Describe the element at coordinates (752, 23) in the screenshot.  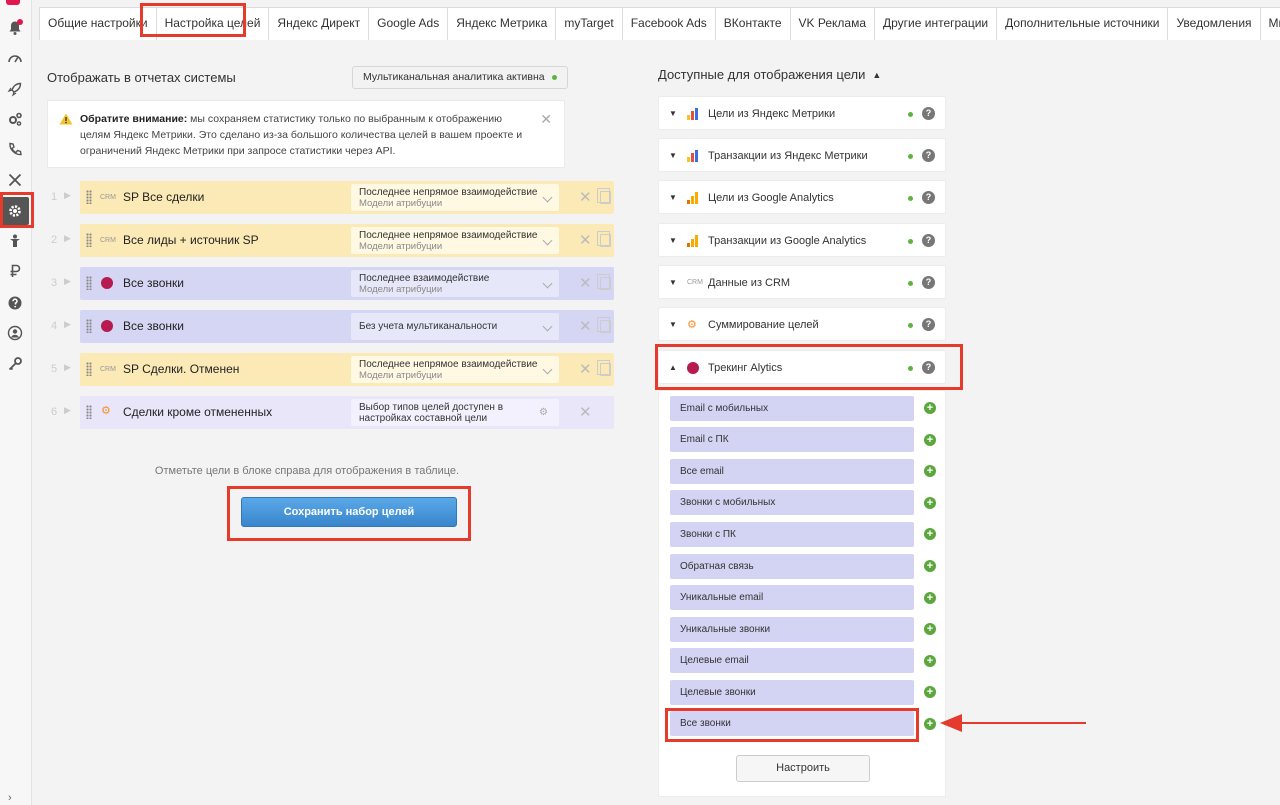
I see `tab-vkontakte: ВКонтакте` at that location.